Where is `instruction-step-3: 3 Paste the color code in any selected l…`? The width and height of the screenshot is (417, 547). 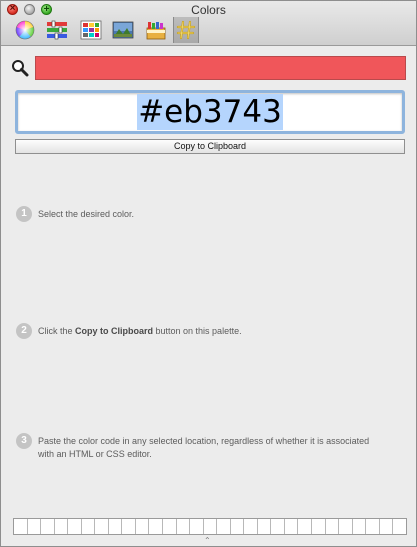 instruction-step-3: 3 Paste the color code in any selected l… is located at coordinates (199, 447).